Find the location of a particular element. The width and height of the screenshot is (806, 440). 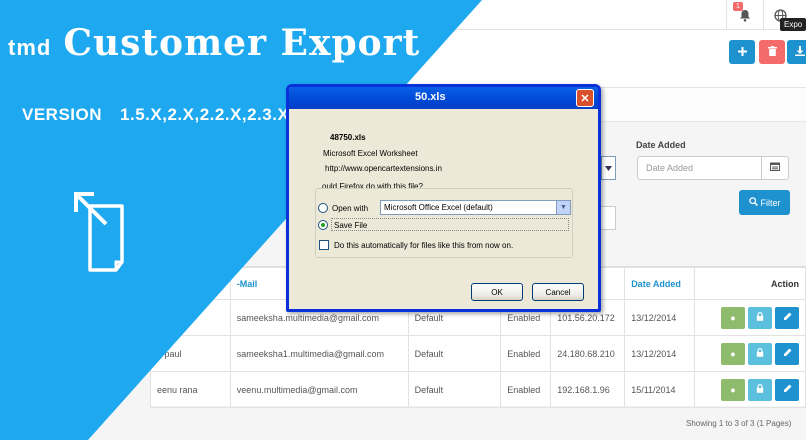

product-name: Customer Export is located at coordinates (242, 43).